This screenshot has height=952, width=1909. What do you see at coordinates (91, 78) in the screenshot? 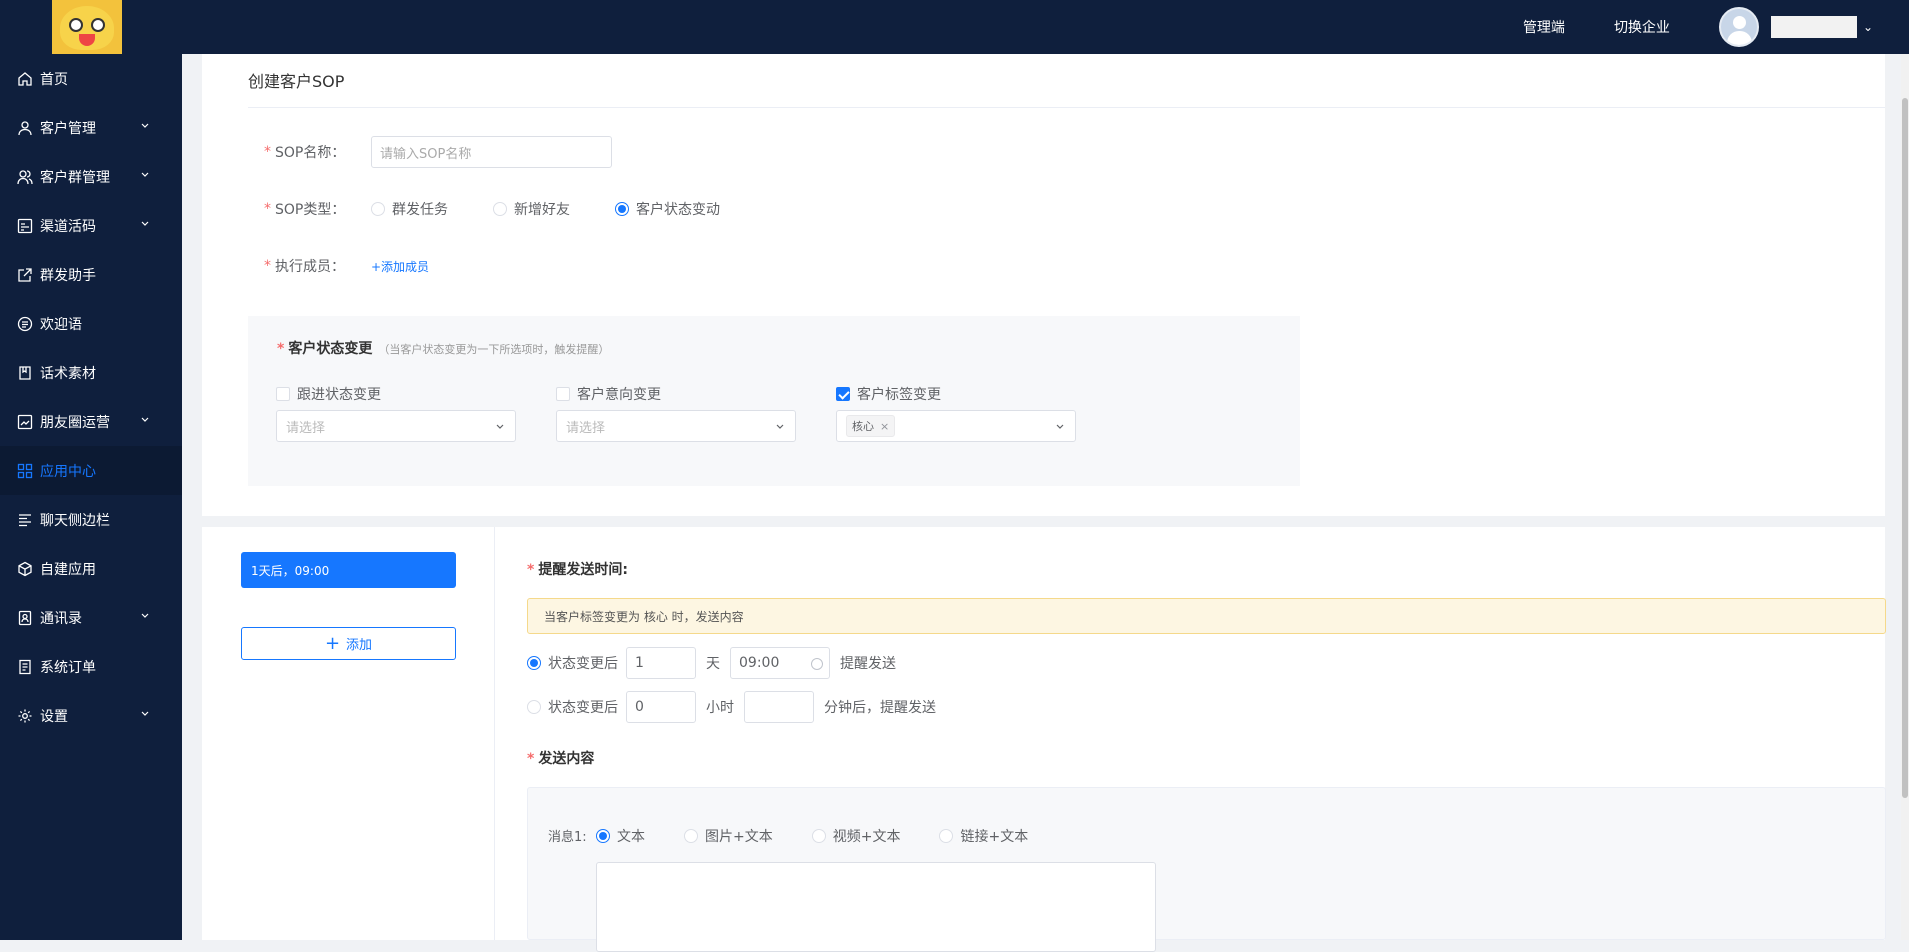
I see `sidebar-item-home: 首页` at bounding box center [91, 78].